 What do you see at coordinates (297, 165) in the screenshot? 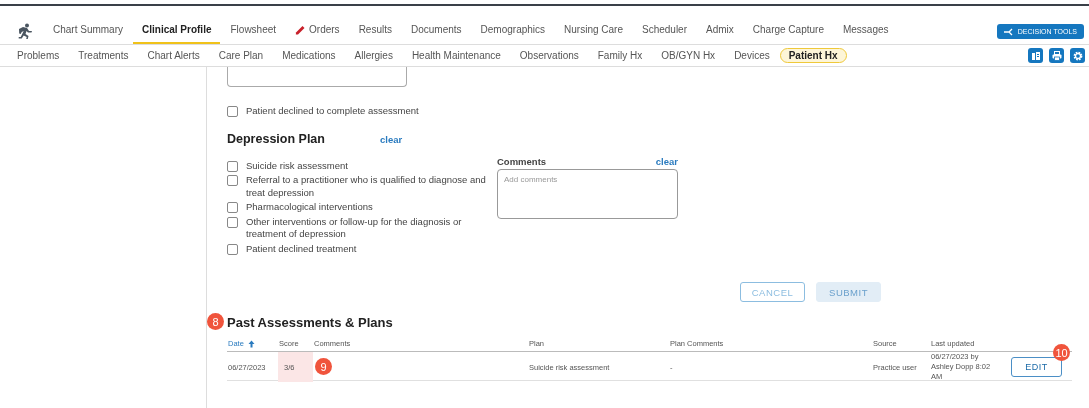
I see `checkbox-label: Suicide risk assessment` at bounding box center [297, 165].